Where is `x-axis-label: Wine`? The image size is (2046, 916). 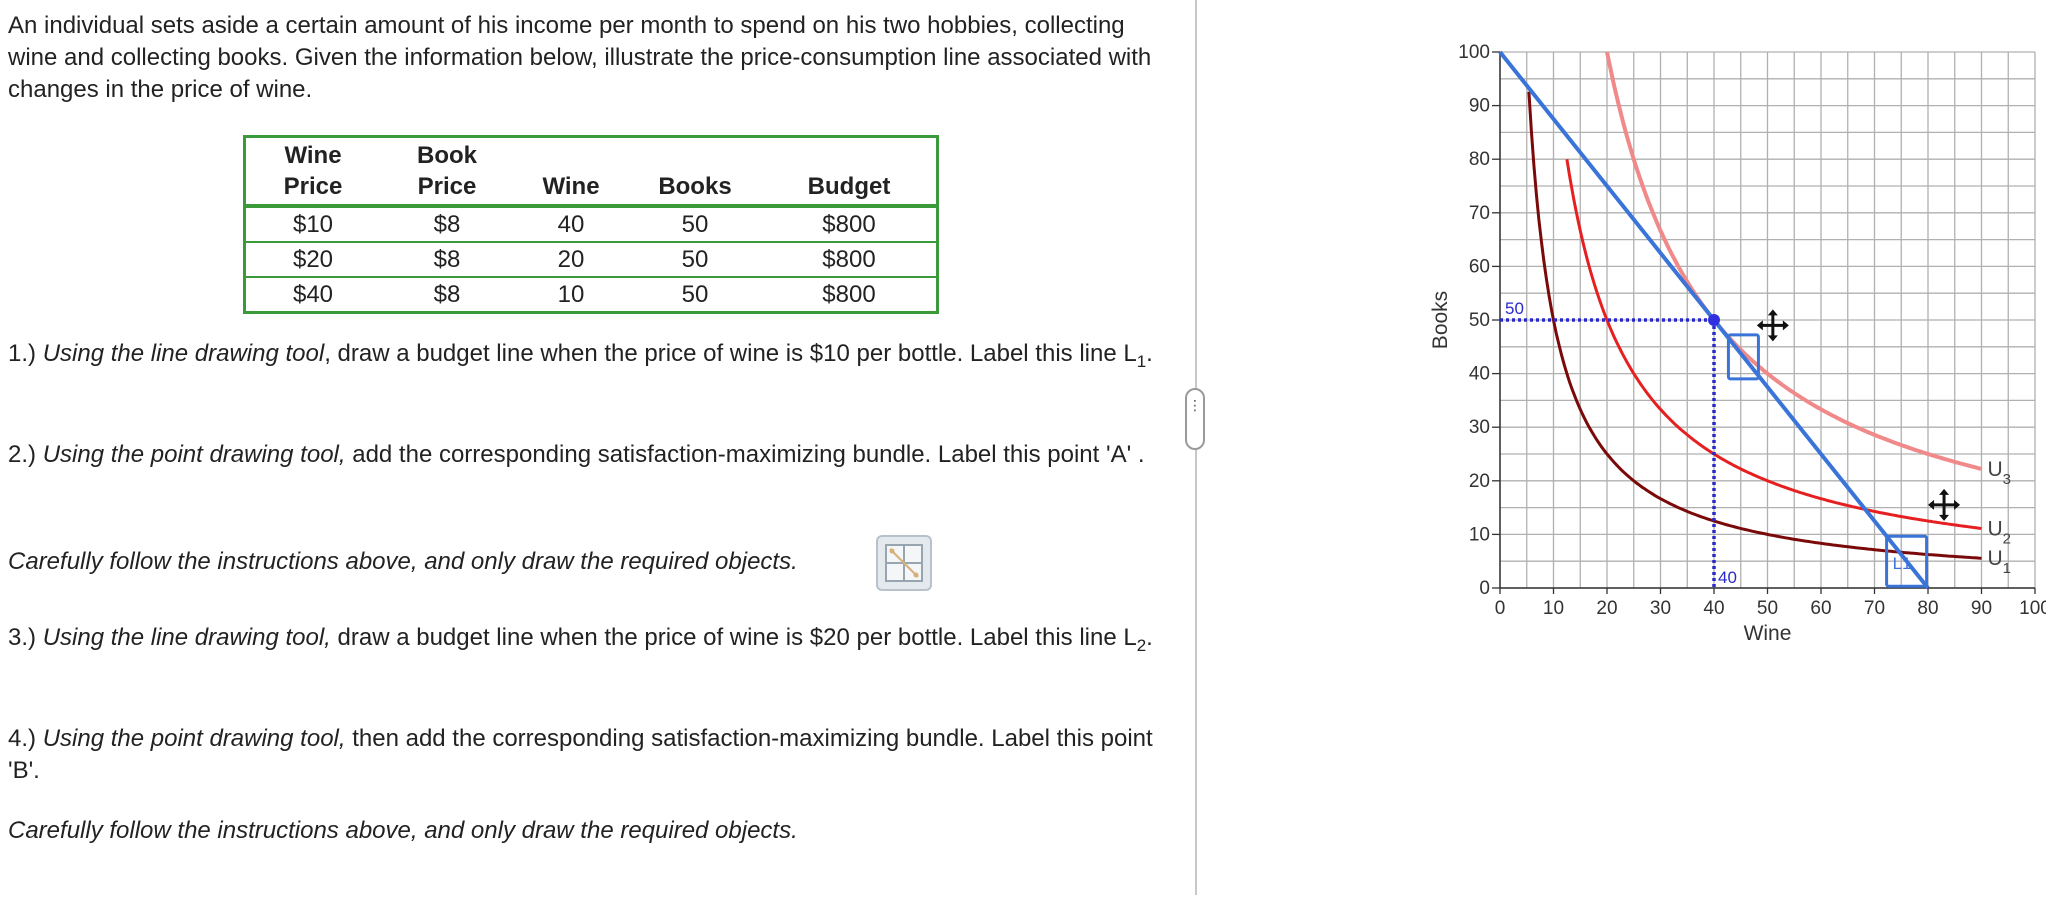 x-axis-label: Wine is located at coordinates (1768, 633).